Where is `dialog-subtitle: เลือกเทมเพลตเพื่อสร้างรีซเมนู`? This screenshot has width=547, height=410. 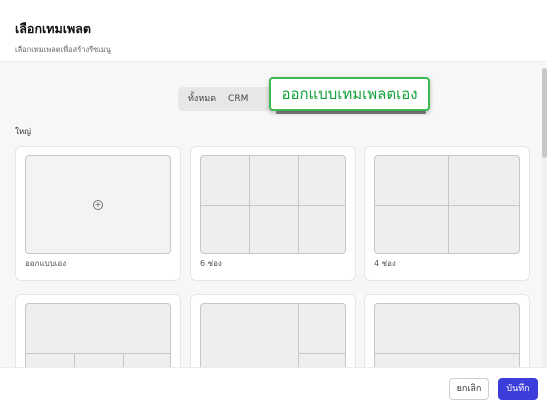 dialog-subtitle: เลือกเทมเพลตเพื่อสร้างรีซเมนู is located at coordinates (63, 49).